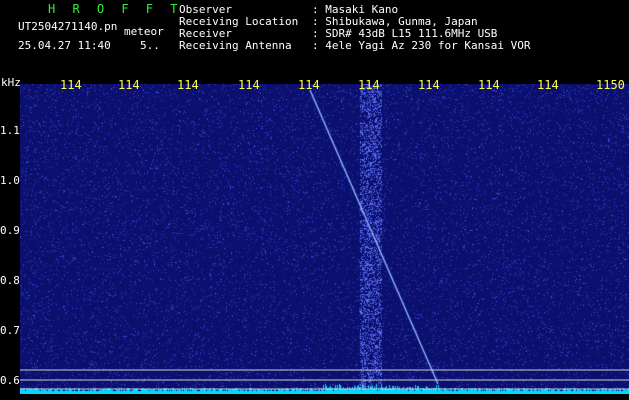 The width and height of the screenshot is (629, 400). I want to click on y-tick-label: 0.9, so click(10, 230).